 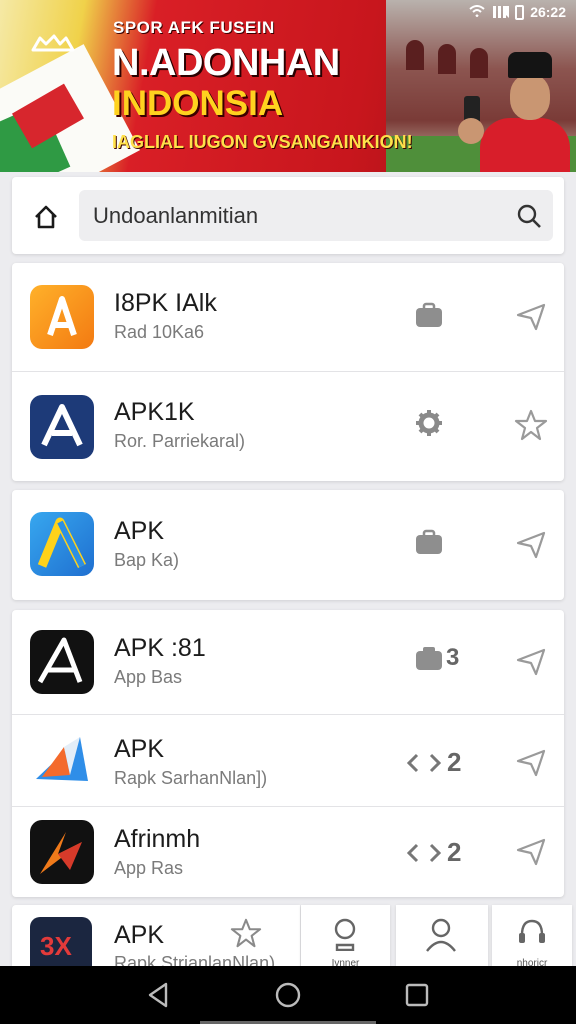 I want to click on wifi-icon, so click(x=477, y=12).